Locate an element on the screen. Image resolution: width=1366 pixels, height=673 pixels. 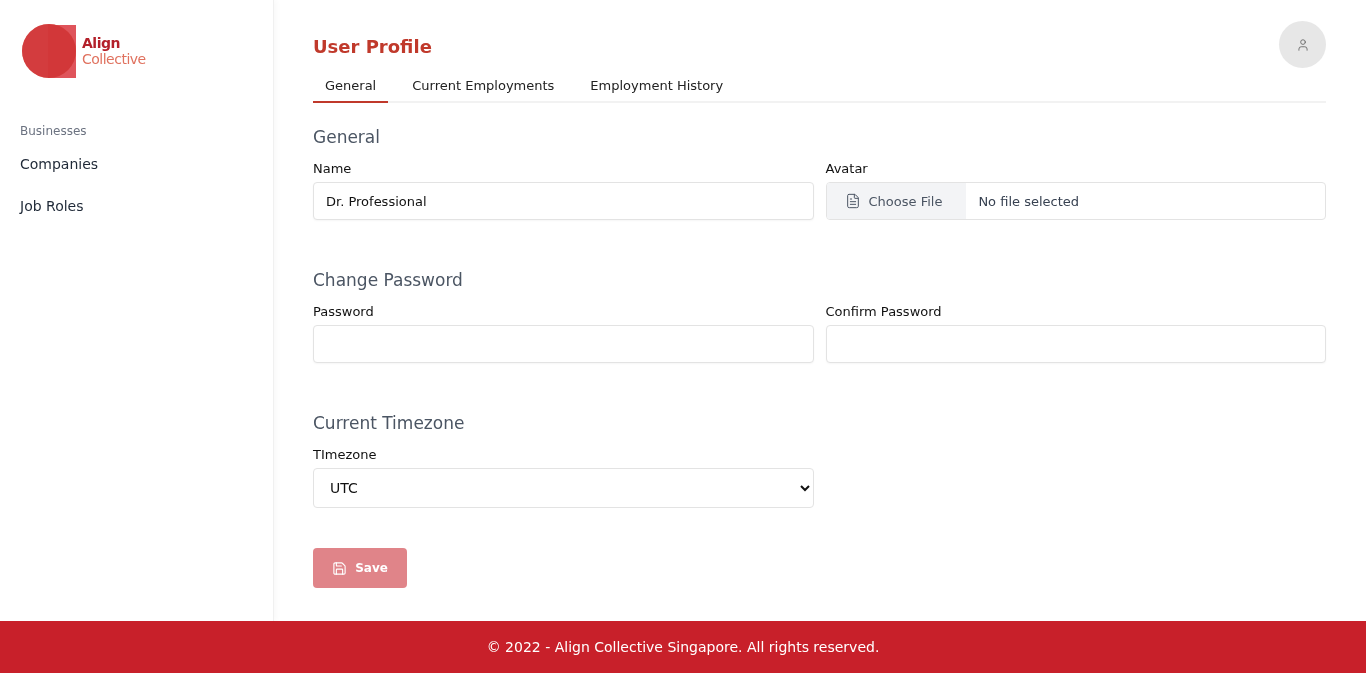
field-label: TImezone is located at coordinates (345, 454).